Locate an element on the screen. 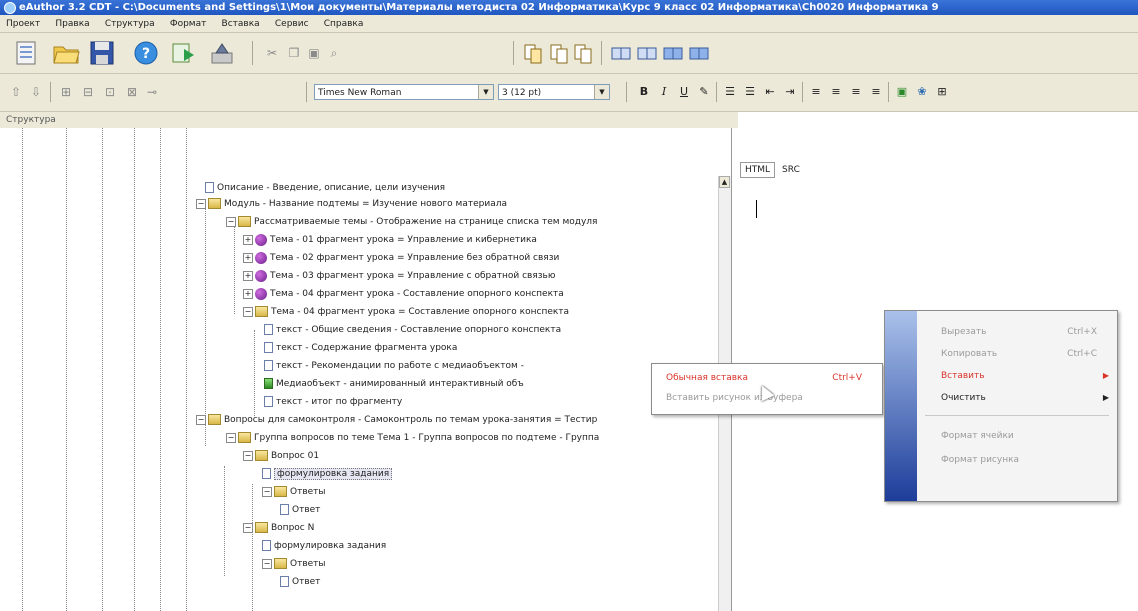 This screenshot has width=1138, height=611. menu-item-copy: Копировать Ctrl+C is located at coordinates (1017, 354).